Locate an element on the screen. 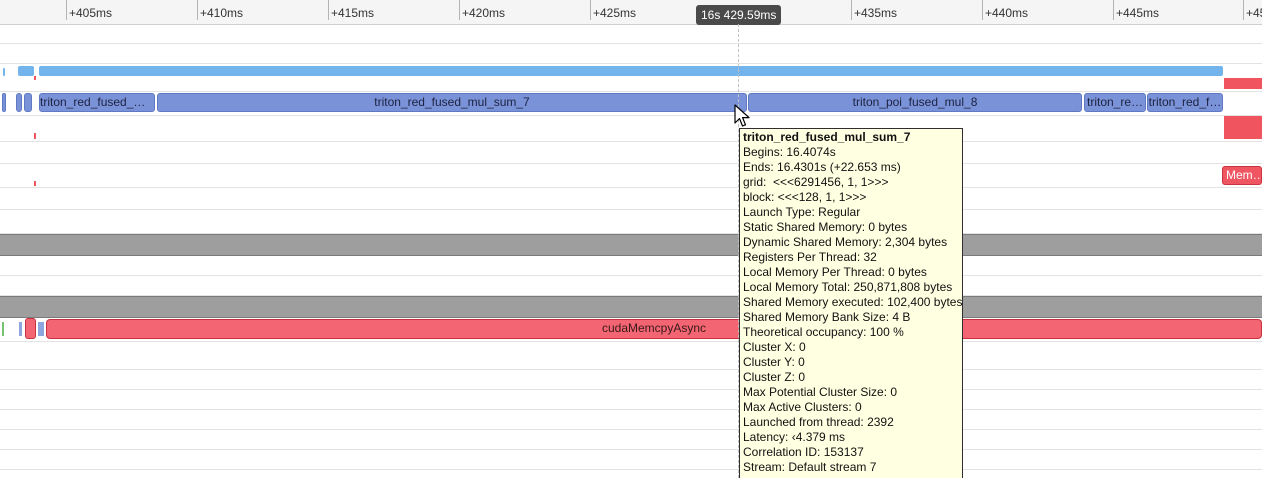 Image resolution: width=1262 pixels, height=478 pixels. kernel-error-block is located at coordinates (1243, 127).